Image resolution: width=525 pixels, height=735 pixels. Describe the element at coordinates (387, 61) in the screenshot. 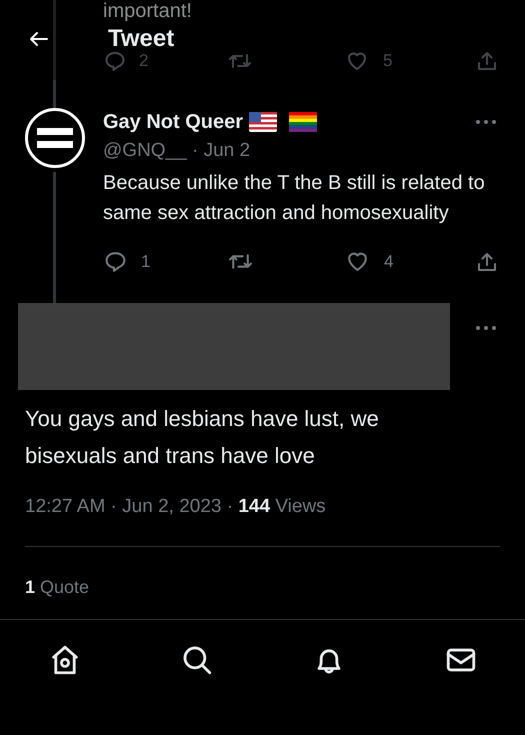

I see `like-count: 5` at that location.